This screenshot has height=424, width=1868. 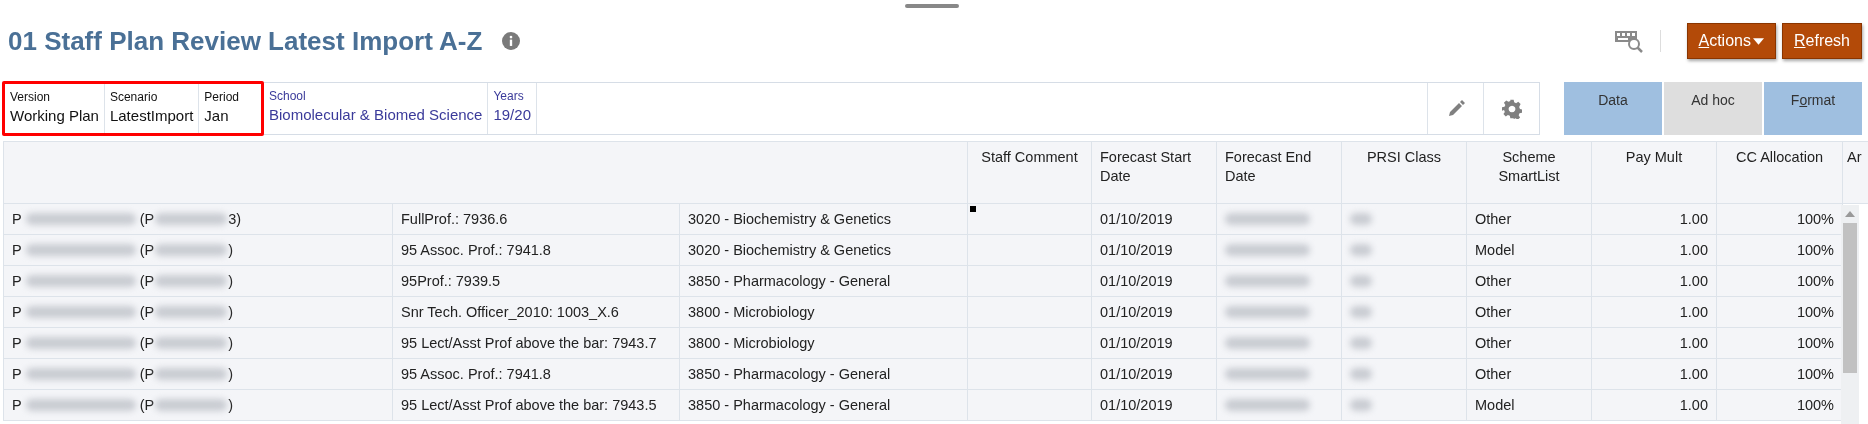 I want to click on column-header: Ar, so click(x=1855, y=173).